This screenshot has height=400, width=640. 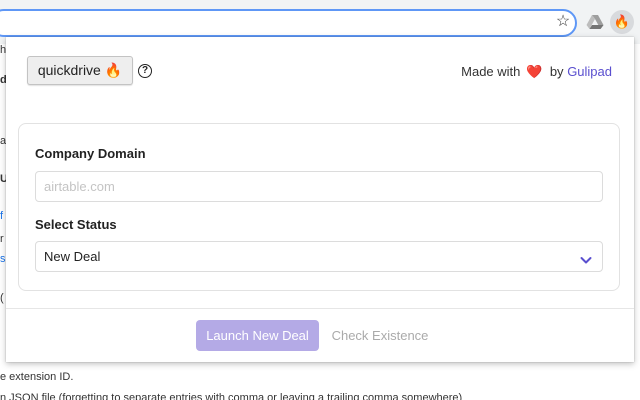 What do you see at coordinates (2, 298) in the screenshot?
I see `bg-fragment: (` at bounding box center [2, 298].